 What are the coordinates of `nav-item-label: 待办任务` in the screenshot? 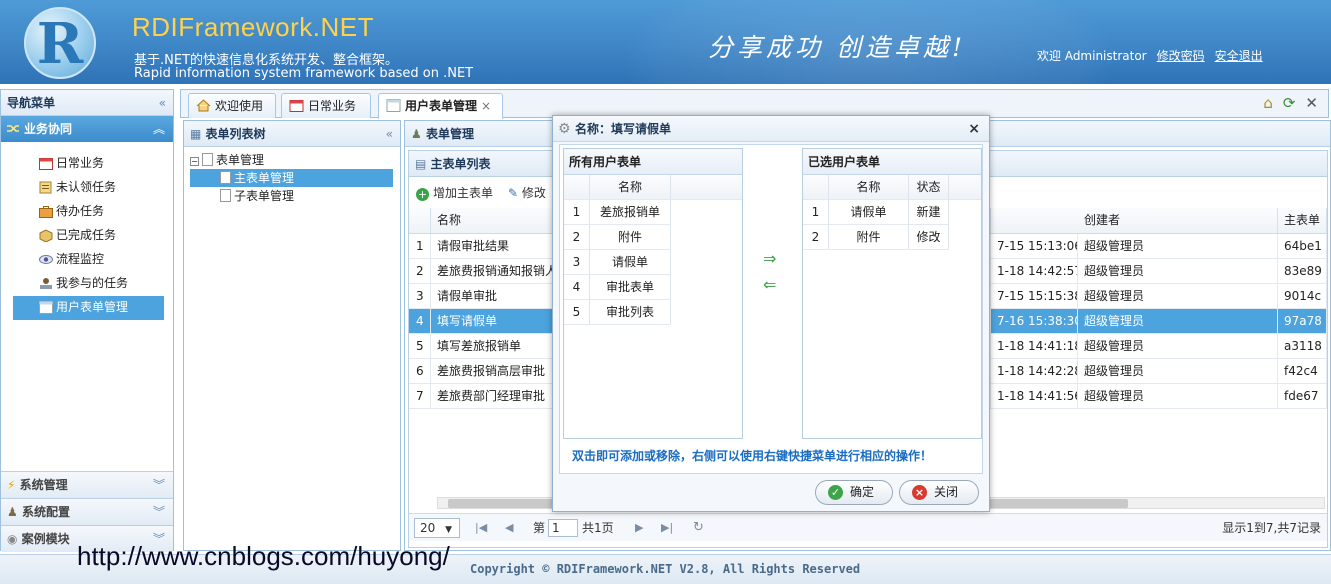 It's located at (80, 211).